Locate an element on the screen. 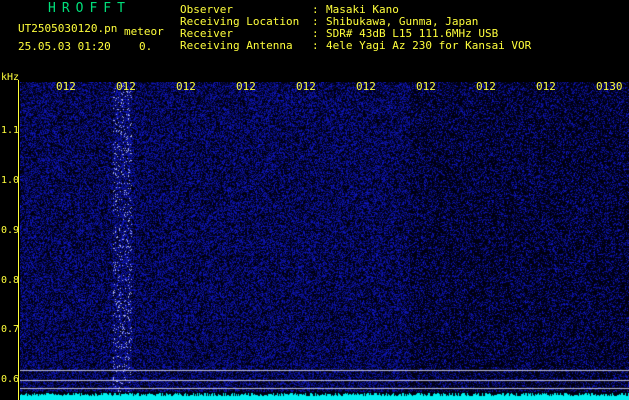  frequency-tick-label: 0.6 is located at coordinates (10, 379).